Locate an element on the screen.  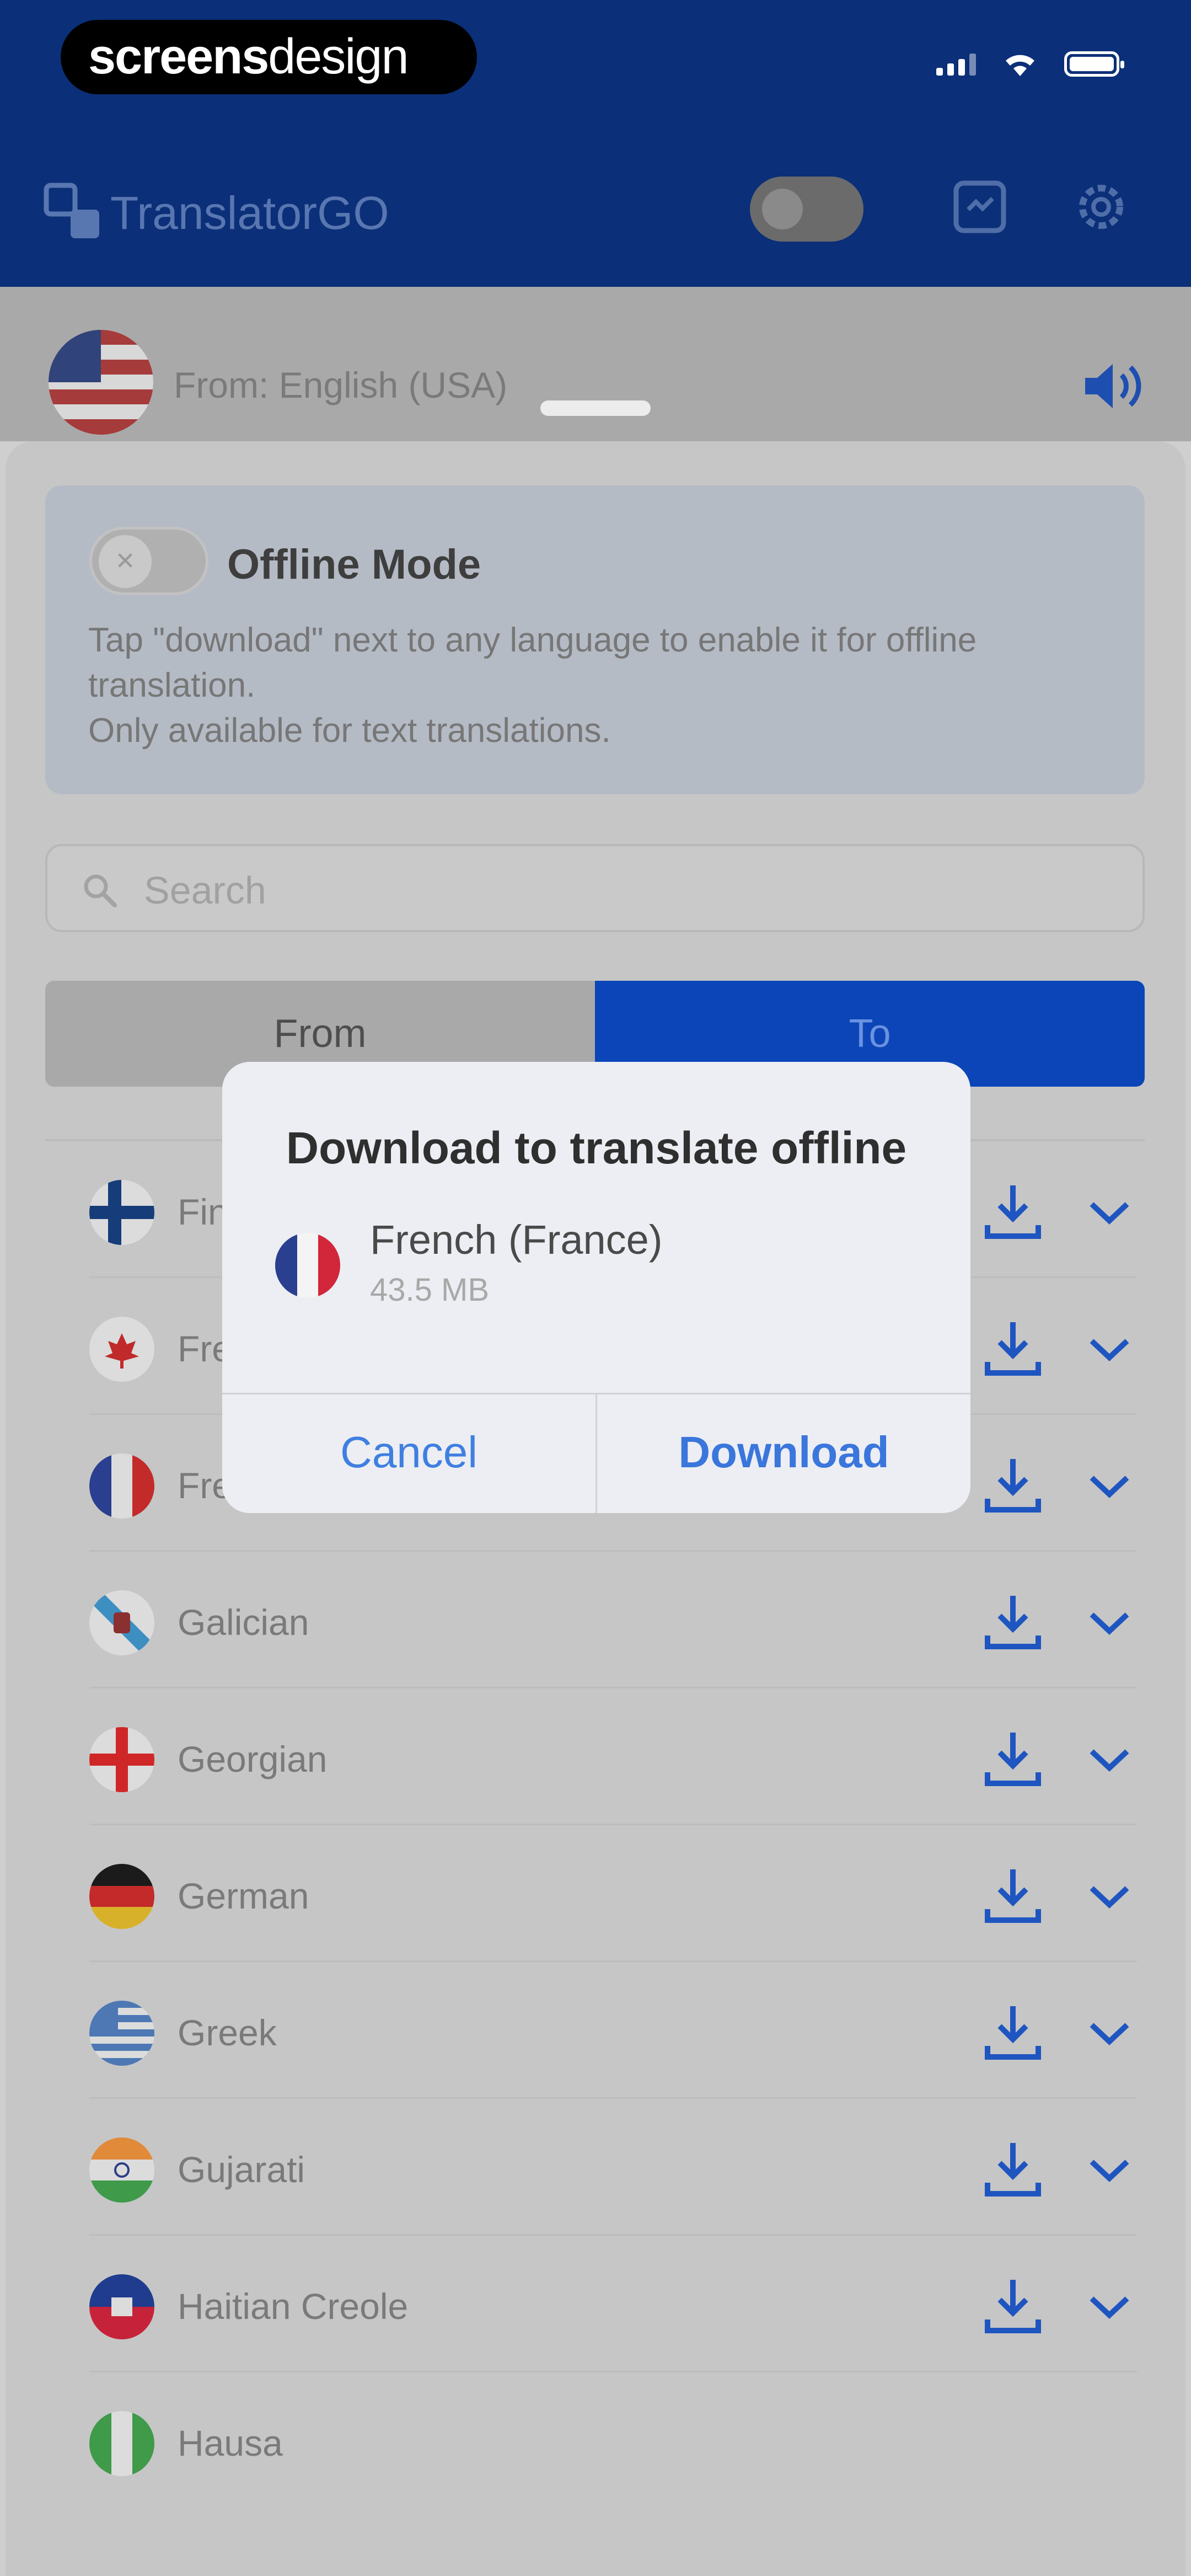
offline-mode-toggle: ✕ is located at coordinates (148, 561).